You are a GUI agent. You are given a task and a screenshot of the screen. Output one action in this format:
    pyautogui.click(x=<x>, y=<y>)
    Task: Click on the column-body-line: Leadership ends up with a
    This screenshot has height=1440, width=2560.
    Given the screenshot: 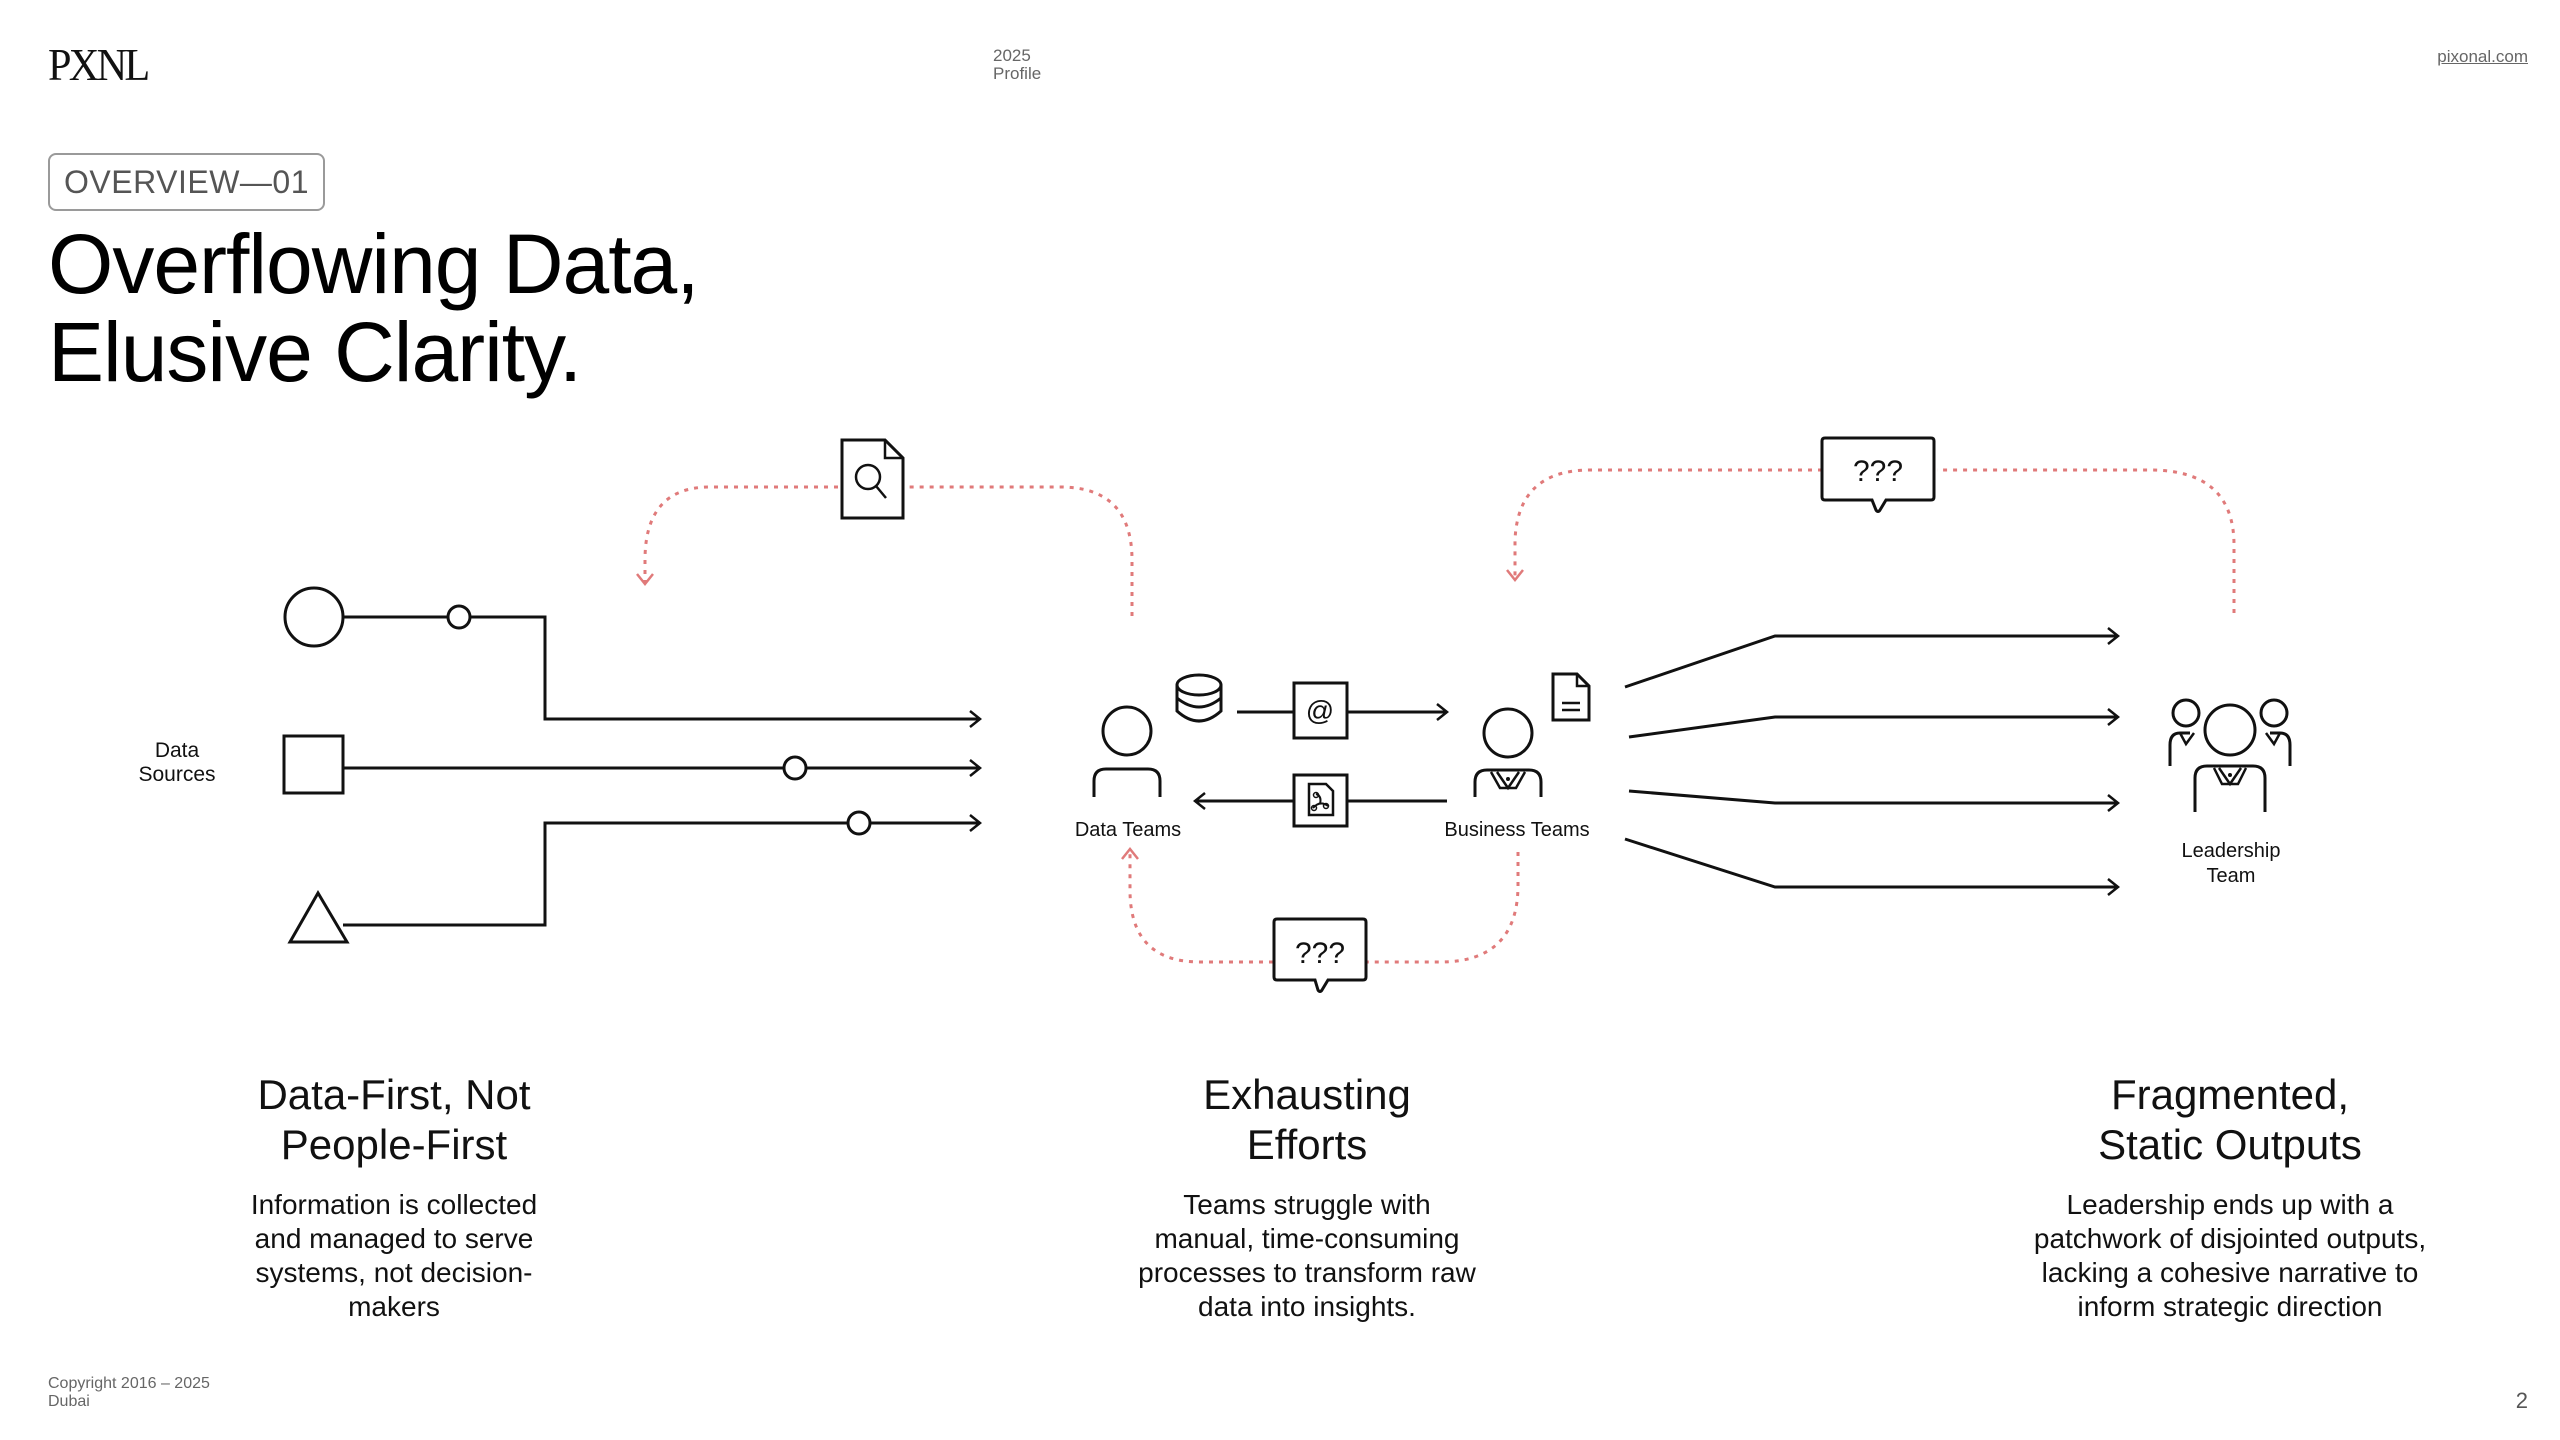 What is the action you would take?
    pyautogui.click(x=2230, y=1204)
    